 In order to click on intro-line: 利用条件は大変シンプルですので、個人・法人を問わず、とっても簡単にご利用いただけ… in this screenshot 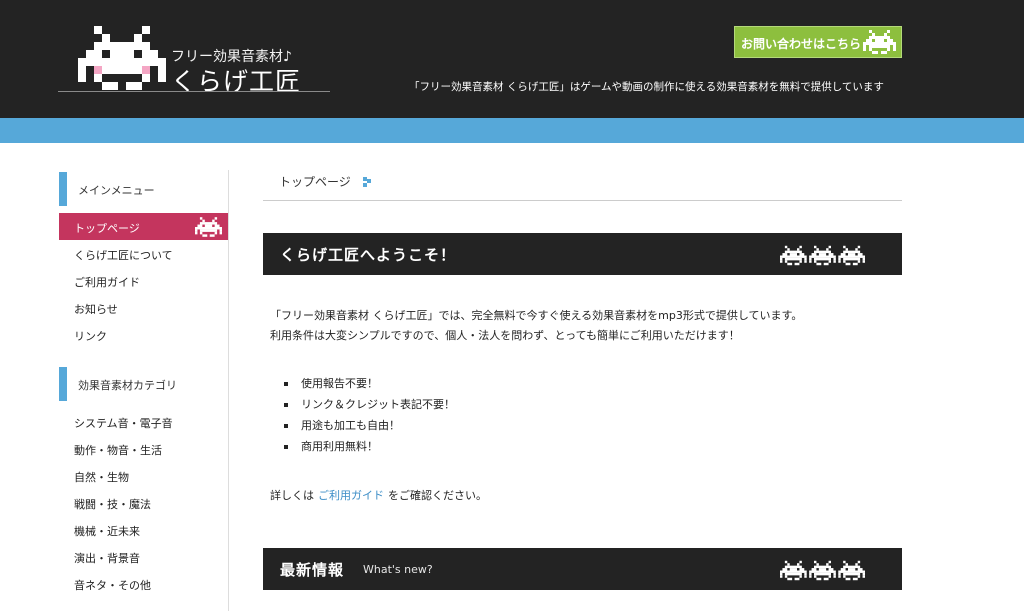, I will do `click(505, 335)`.